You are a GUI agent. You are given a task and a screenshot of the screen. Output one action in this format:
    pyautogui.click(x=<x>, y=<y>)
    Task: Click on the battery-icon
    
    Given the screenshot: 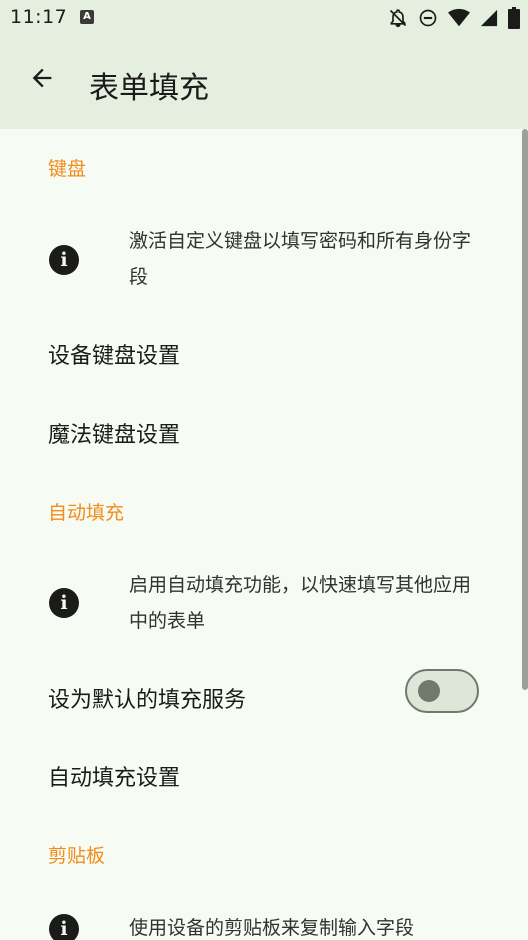 What is the action you would take?
    pyautogui.click(x=514, y=18)
    